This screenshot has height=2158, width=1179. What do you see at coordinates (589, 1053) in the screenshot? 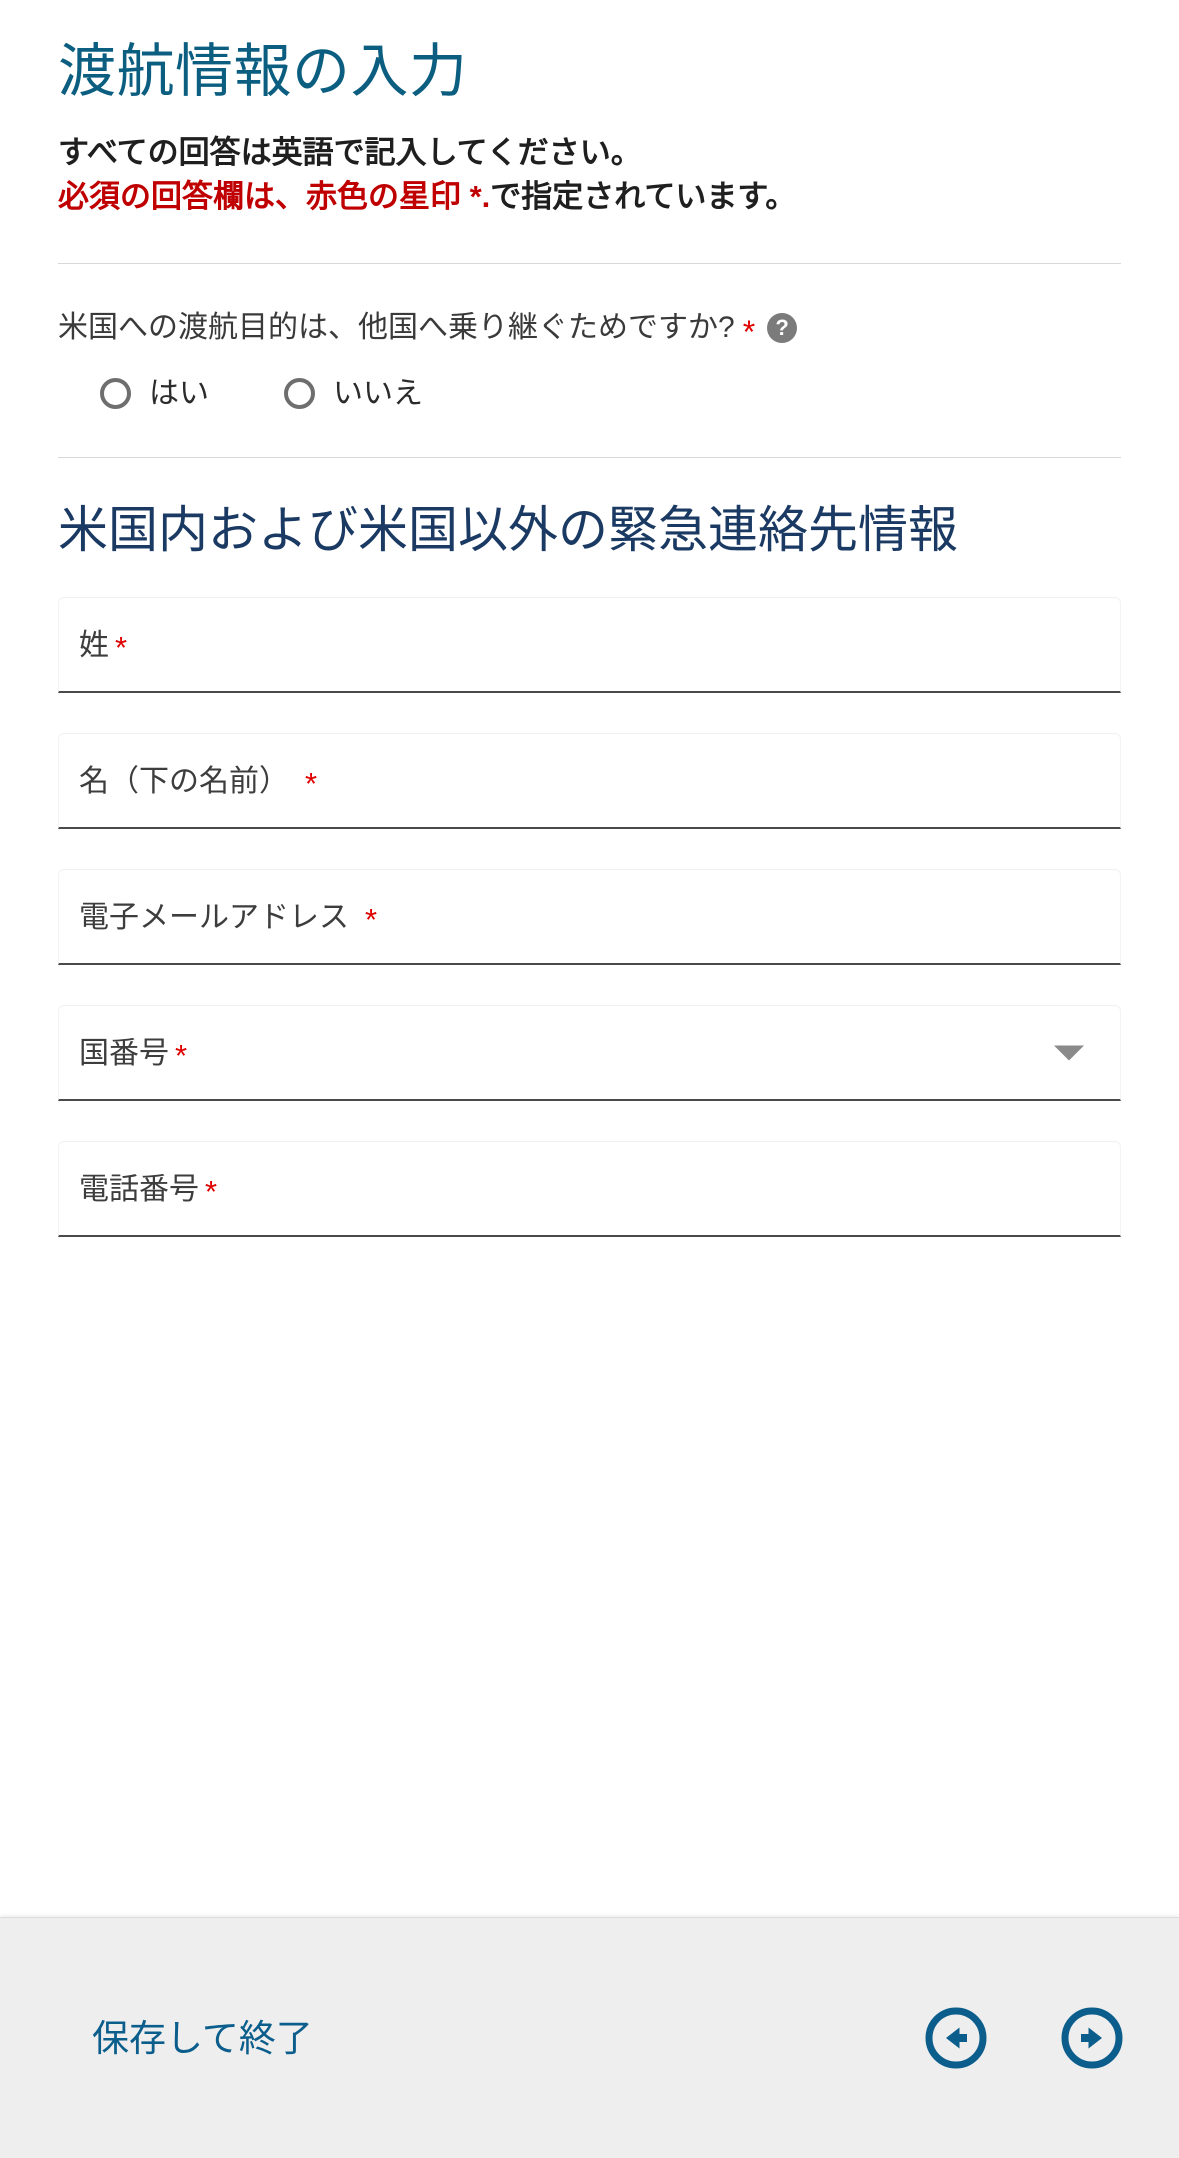
I see `field-country-code: 国番号 *` at bounding box center [589, 1053].